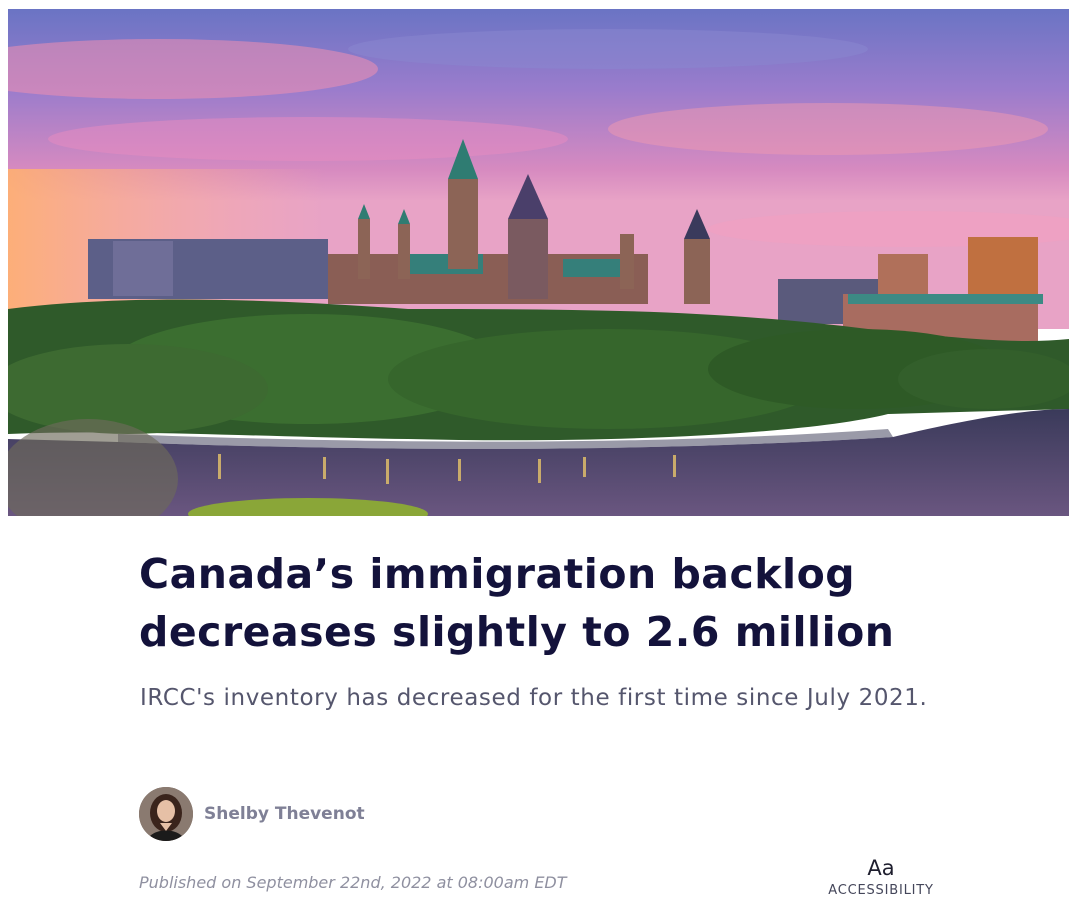  Describe the element at coordinates (881, 890) in the screenshot. I see `accessibility-label: ACCESSIBILITY` at that location.